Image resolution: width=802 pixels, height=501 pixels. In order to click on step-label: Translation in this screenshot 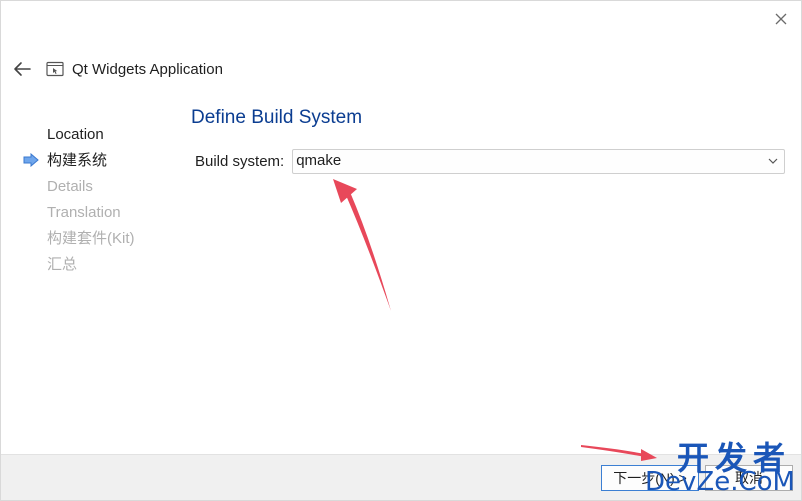, I will do `click(84, 212)`.